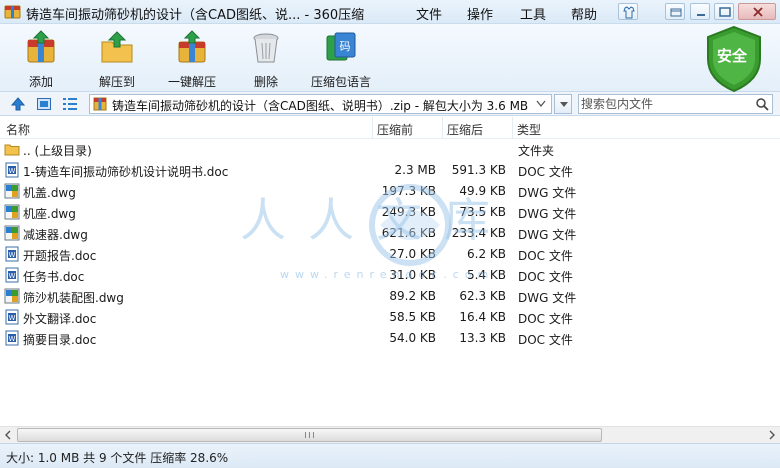 This screenshot has height=468, width=780. What do you see at coordinates (412, 296) in the screenshot?
I see `file-original-size: 89.2 KB` at bounding box center [412, 296].